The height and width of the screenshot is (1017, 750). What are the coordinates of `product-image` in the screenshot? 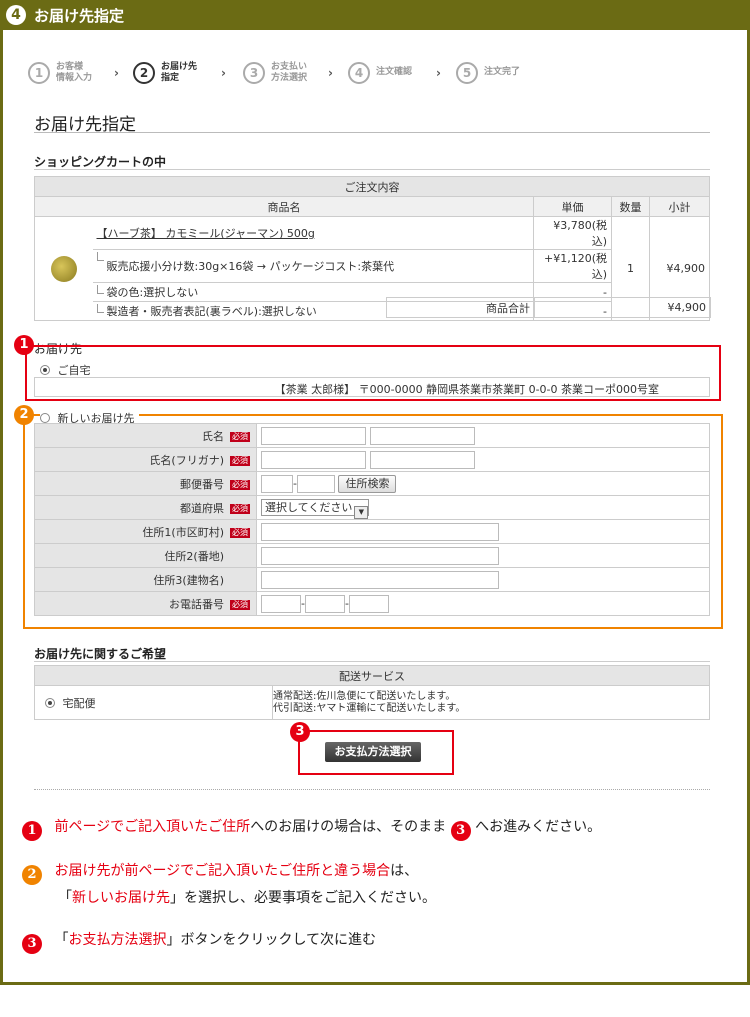 It's located at (63, 268).